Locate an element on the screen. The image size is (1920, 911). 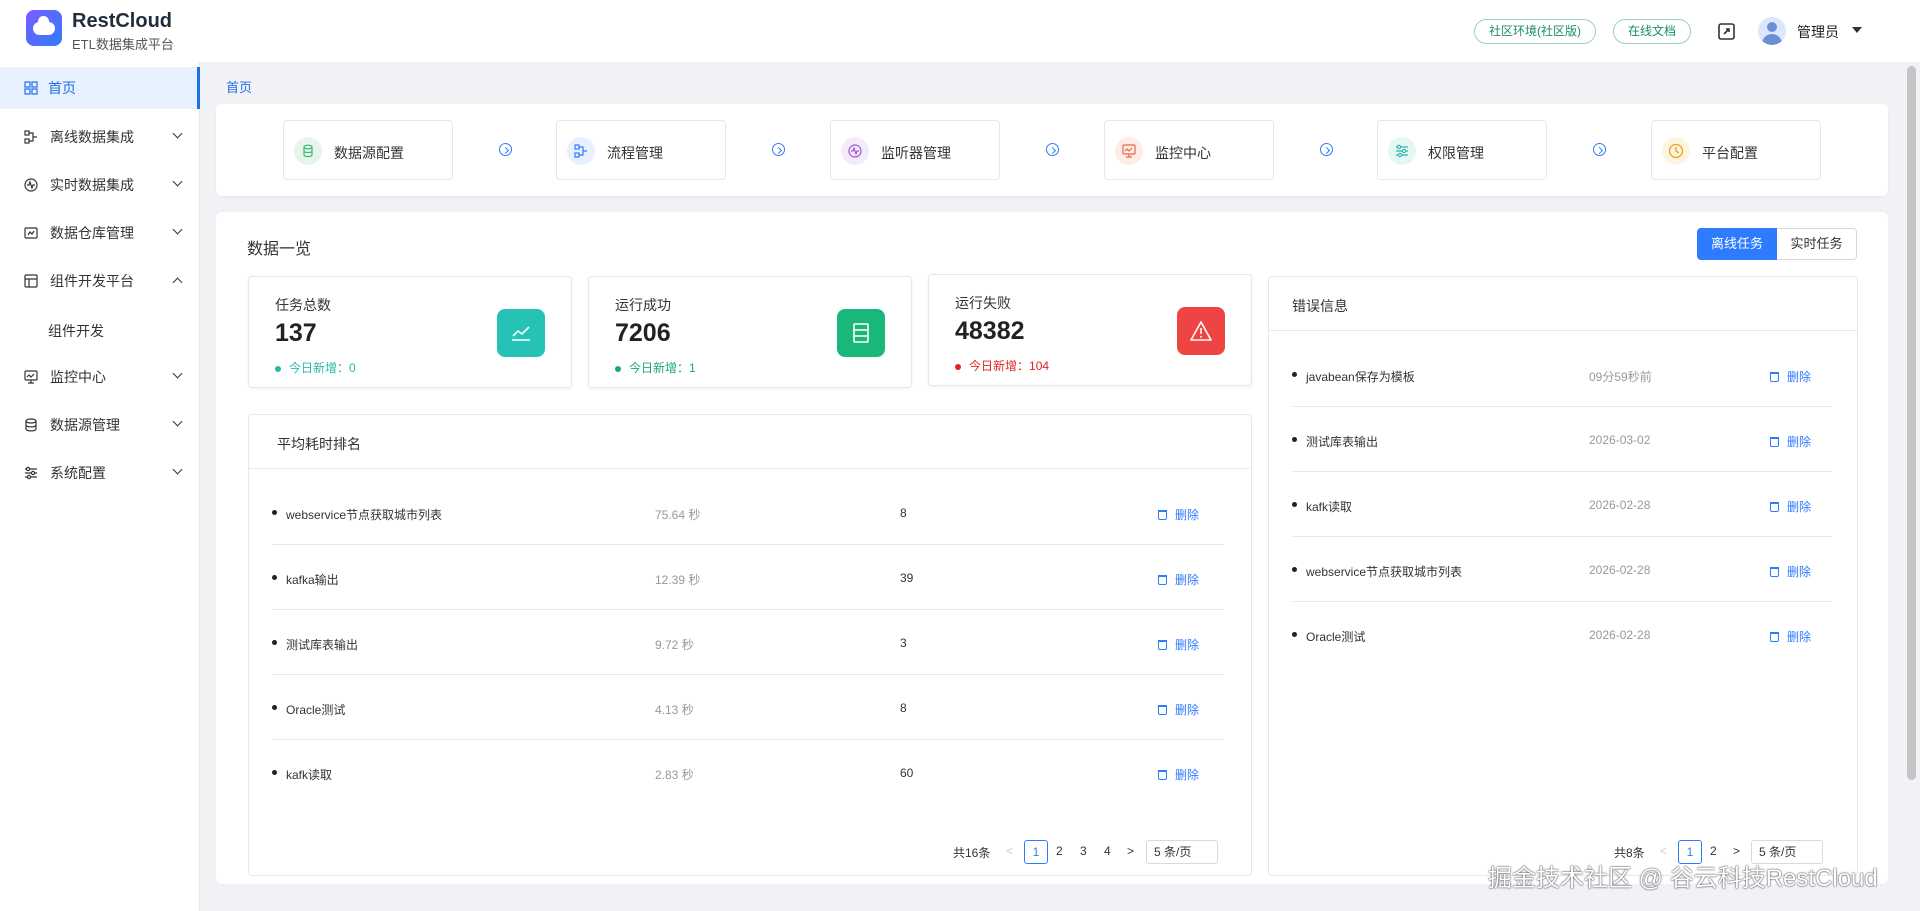
warning-icon is located at coordinates (1201, 331).